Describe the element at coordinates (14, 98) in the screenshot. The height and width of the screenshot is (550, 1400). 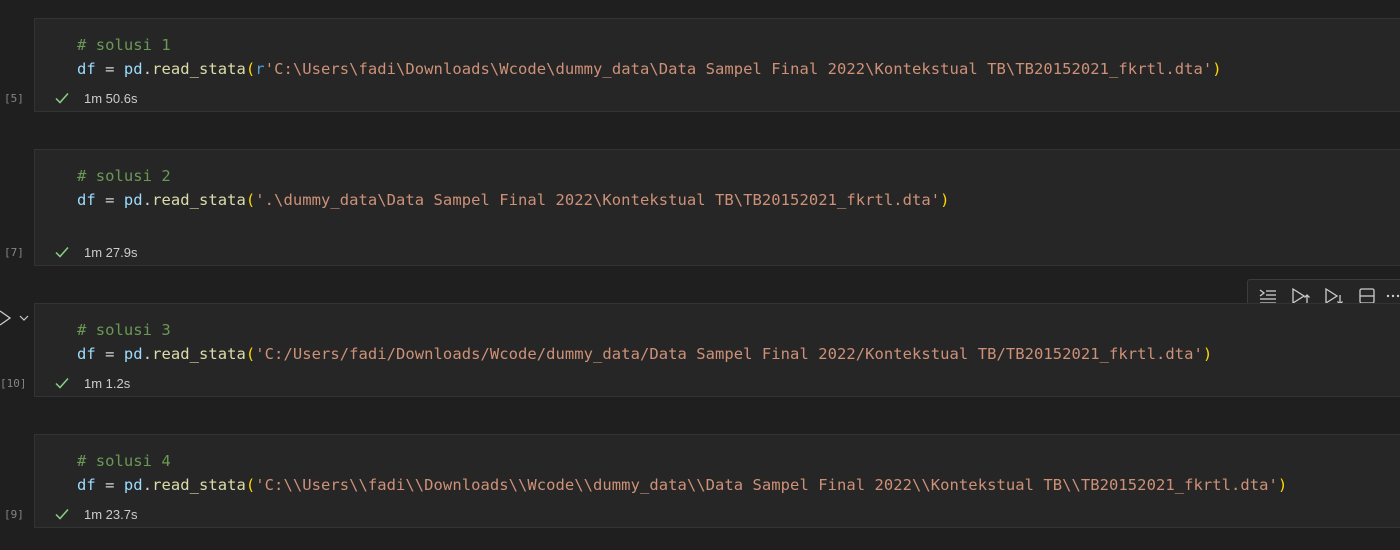
I see `execution-count: [5]` at that location.